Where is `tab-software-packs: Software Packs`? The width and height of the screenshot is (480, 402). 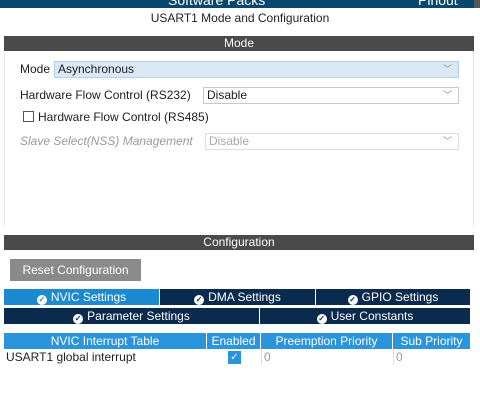 tab-software-packs: Software Packs is located at coordinates (216, 4).